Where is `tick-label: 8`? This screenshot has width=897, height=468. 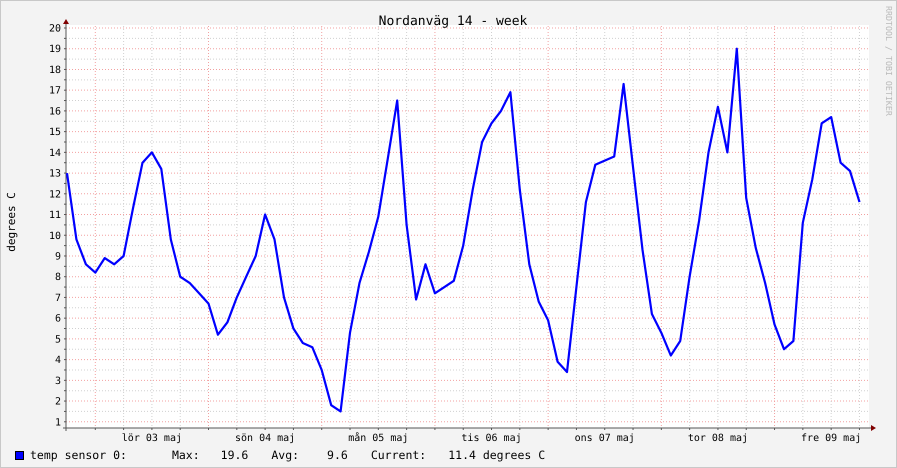
tick-label: 8 is located at coordinates (57, 278).